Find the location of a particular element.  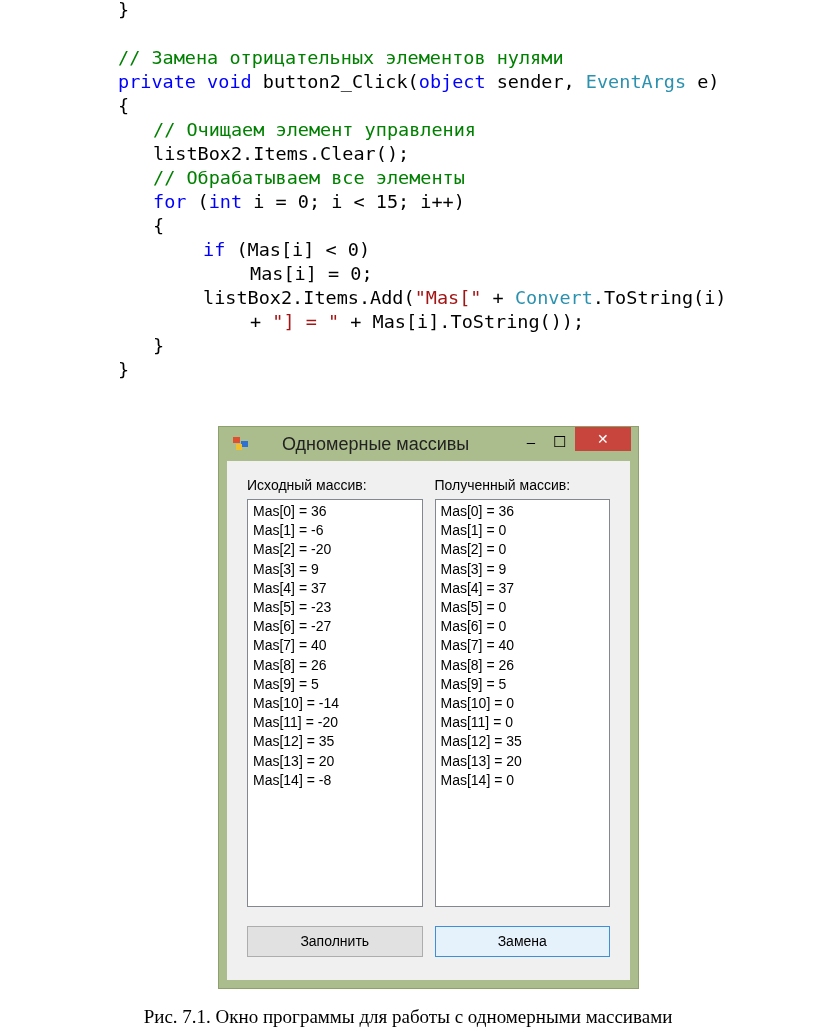

figure-caption: Рис. 7.1. Окно программы для работы с одномерными массивами is located at coordinates (408, 1016).